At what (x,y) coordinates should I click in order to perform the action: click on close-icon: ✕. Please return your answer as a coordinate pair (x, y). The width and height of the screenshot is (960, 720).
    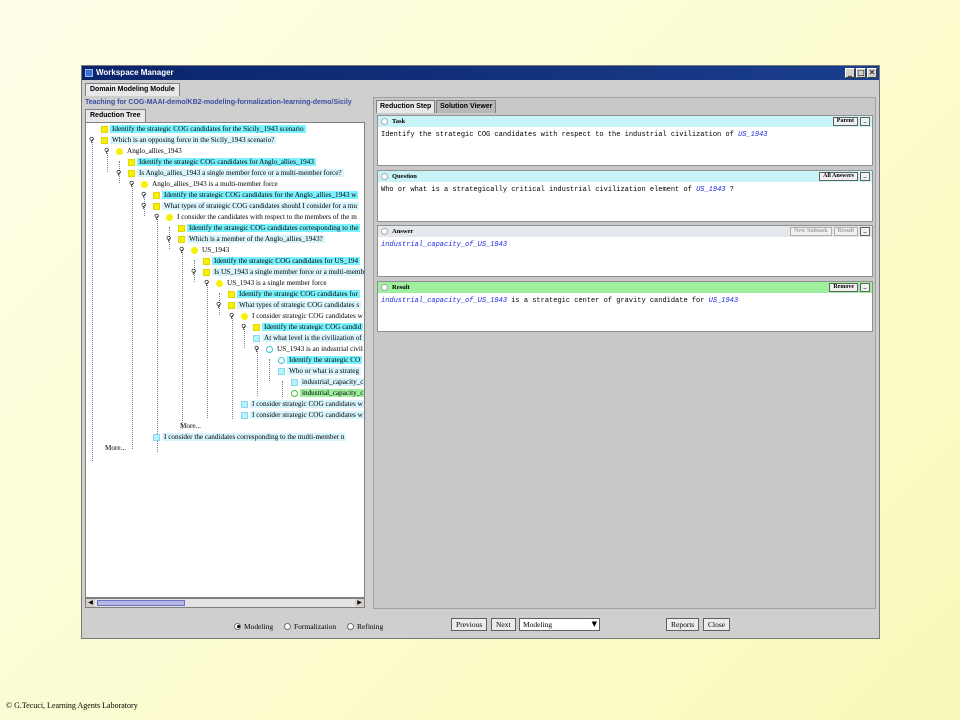
    Looking at the image, I should click on (872, 73).